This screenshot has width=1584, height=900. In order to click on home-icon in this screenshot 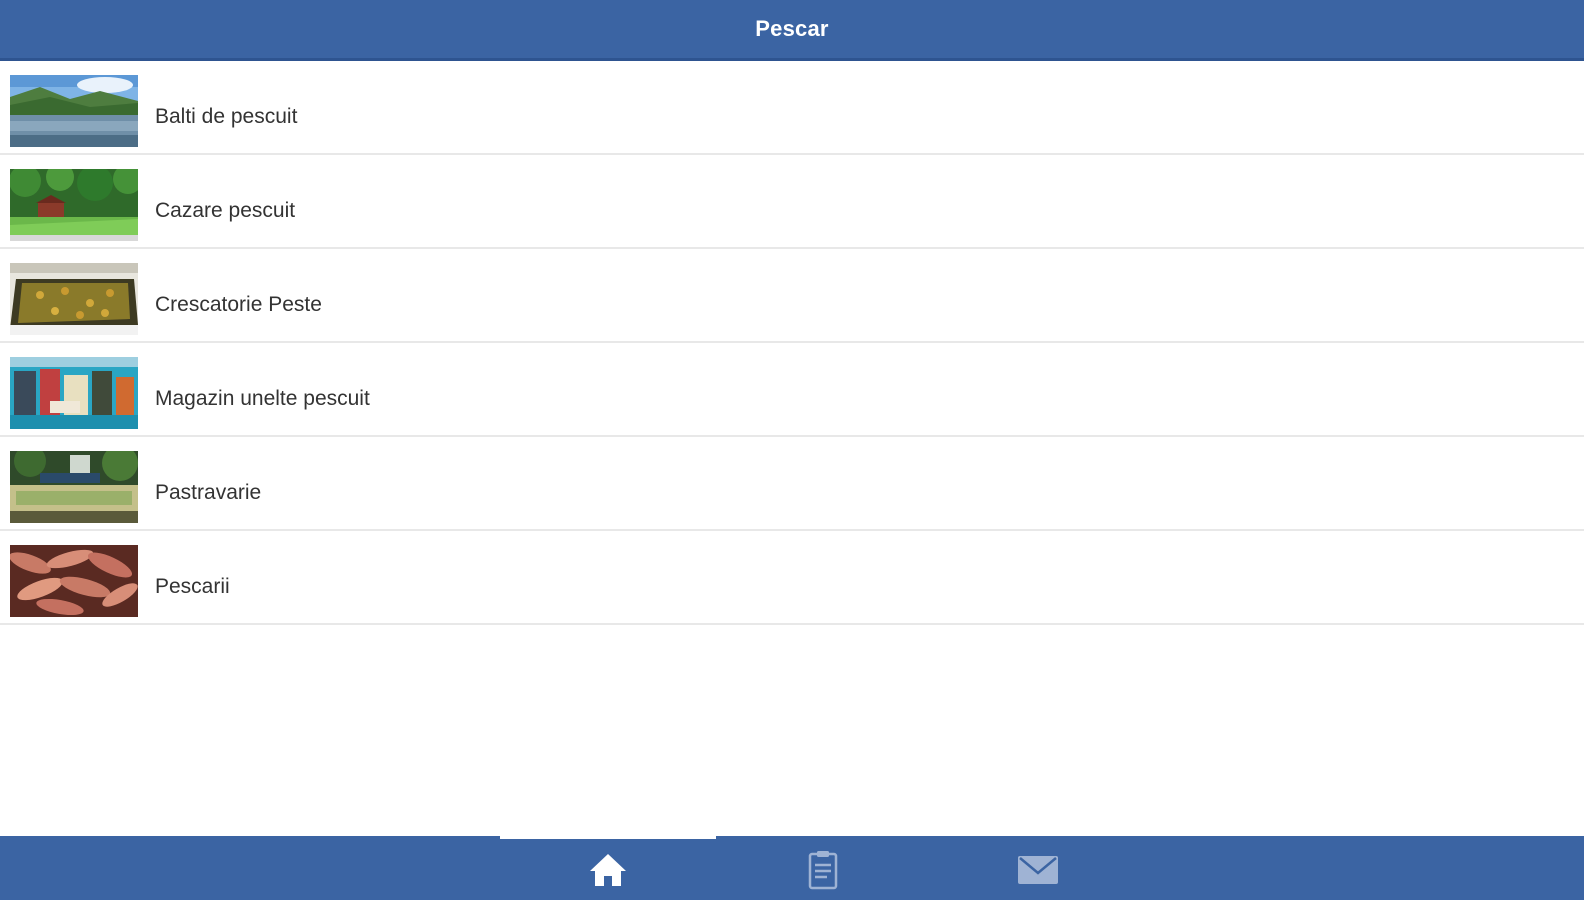, I will do `click(608, 872)`.